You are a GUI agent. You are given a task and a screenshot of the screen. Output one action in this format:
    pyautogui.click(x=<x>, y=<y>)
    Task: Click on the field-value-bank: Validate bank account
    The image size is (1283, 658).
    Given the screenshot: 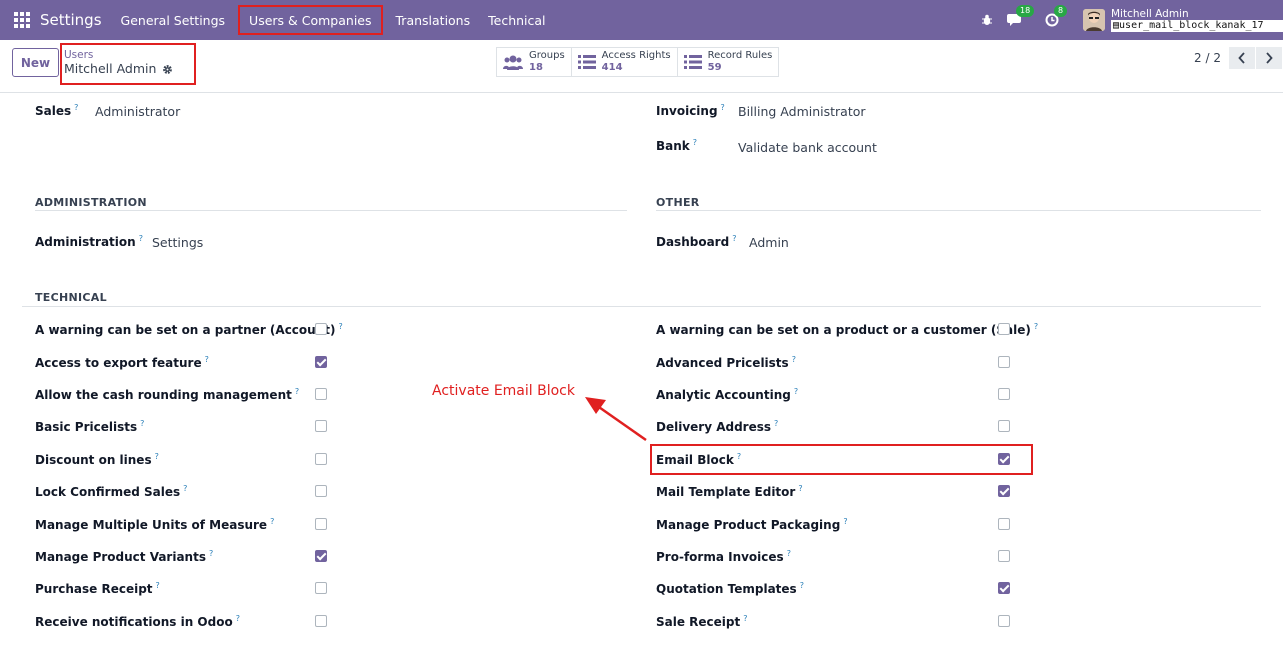 What is the action you would take?
    pyautogui.click(x=807, y=147)
    